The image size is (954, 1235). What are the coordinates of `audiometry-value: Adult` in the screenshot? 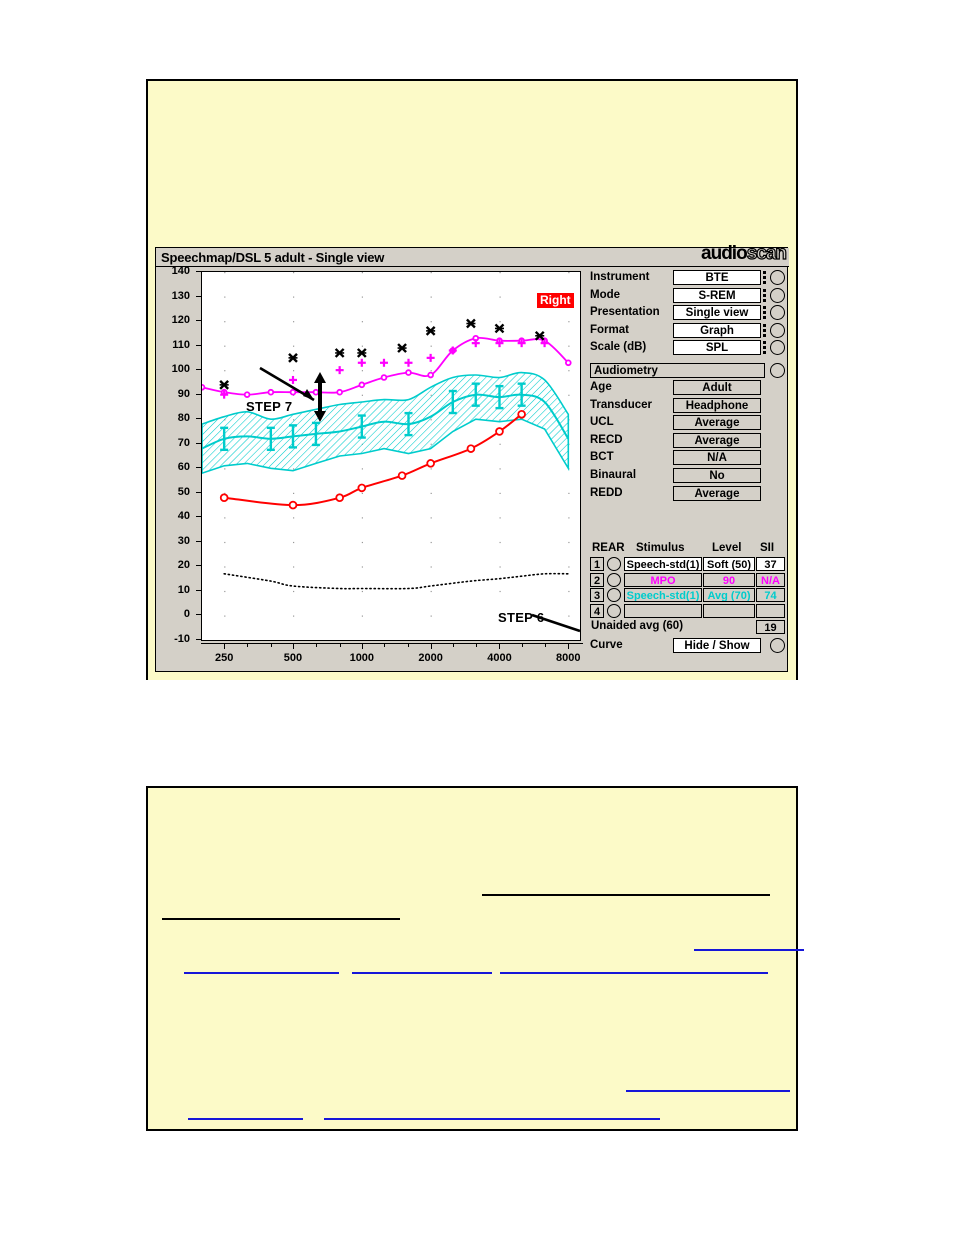 It's located at (717, 387).